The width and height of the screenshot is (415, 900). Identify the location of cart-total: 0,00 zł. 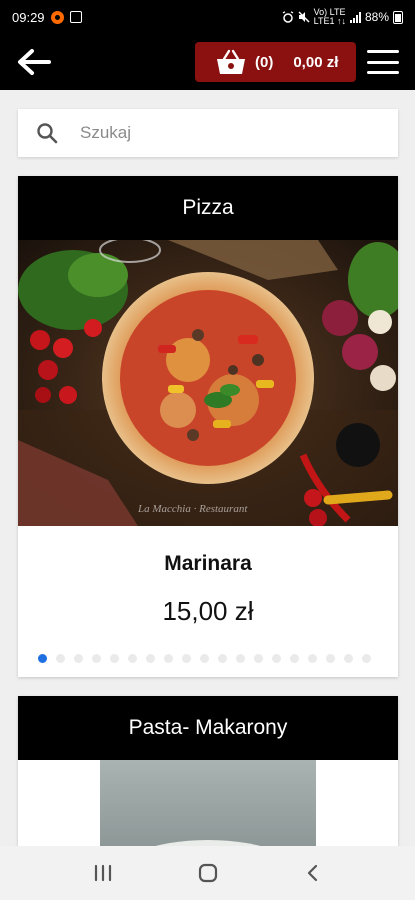
(316, 62).